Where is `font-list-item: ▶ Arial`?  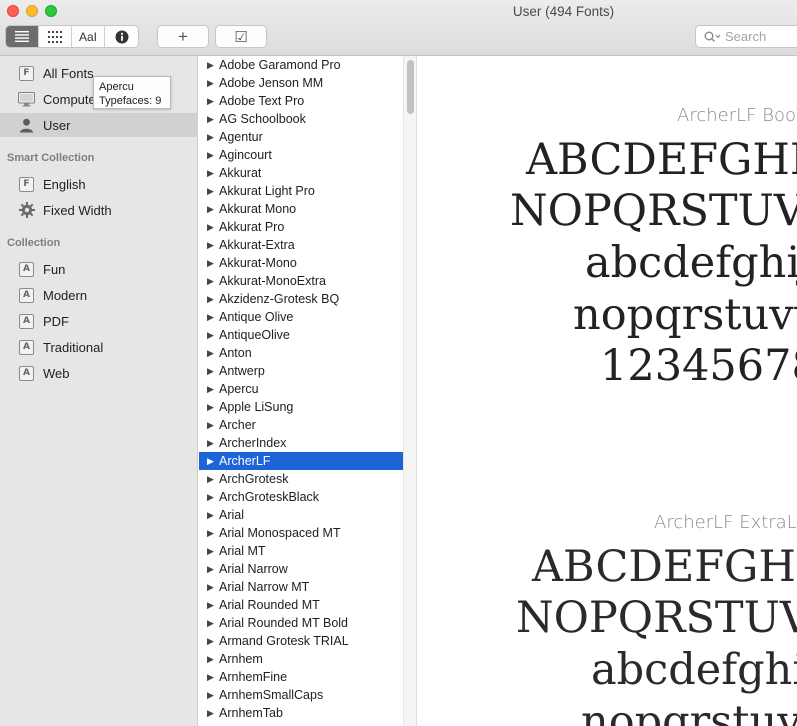
font-list-item: ▶ Arial is located at coordinates (301, 515).